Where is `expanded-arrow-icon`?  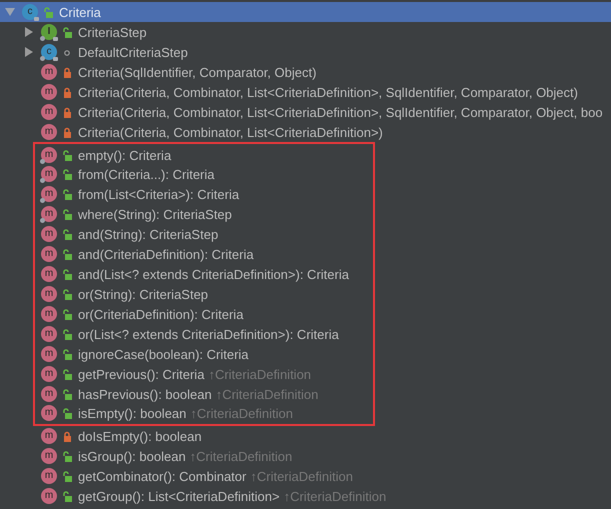 expanded-arrow-icon is located at coordinates (10, 12).